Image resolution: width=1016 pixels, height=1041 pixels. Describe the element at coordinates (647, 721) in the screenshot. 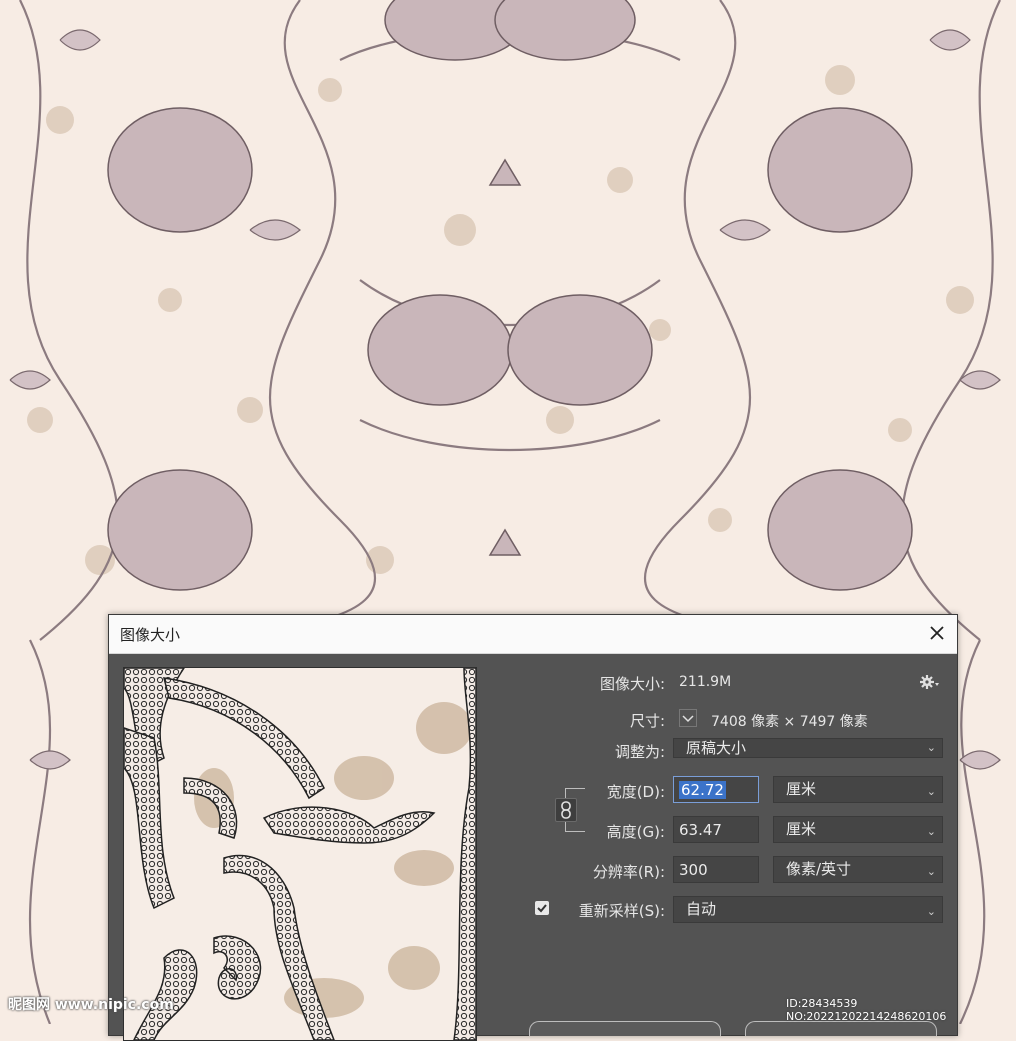

I see `dimensions-label: 尺寸:` at that location.